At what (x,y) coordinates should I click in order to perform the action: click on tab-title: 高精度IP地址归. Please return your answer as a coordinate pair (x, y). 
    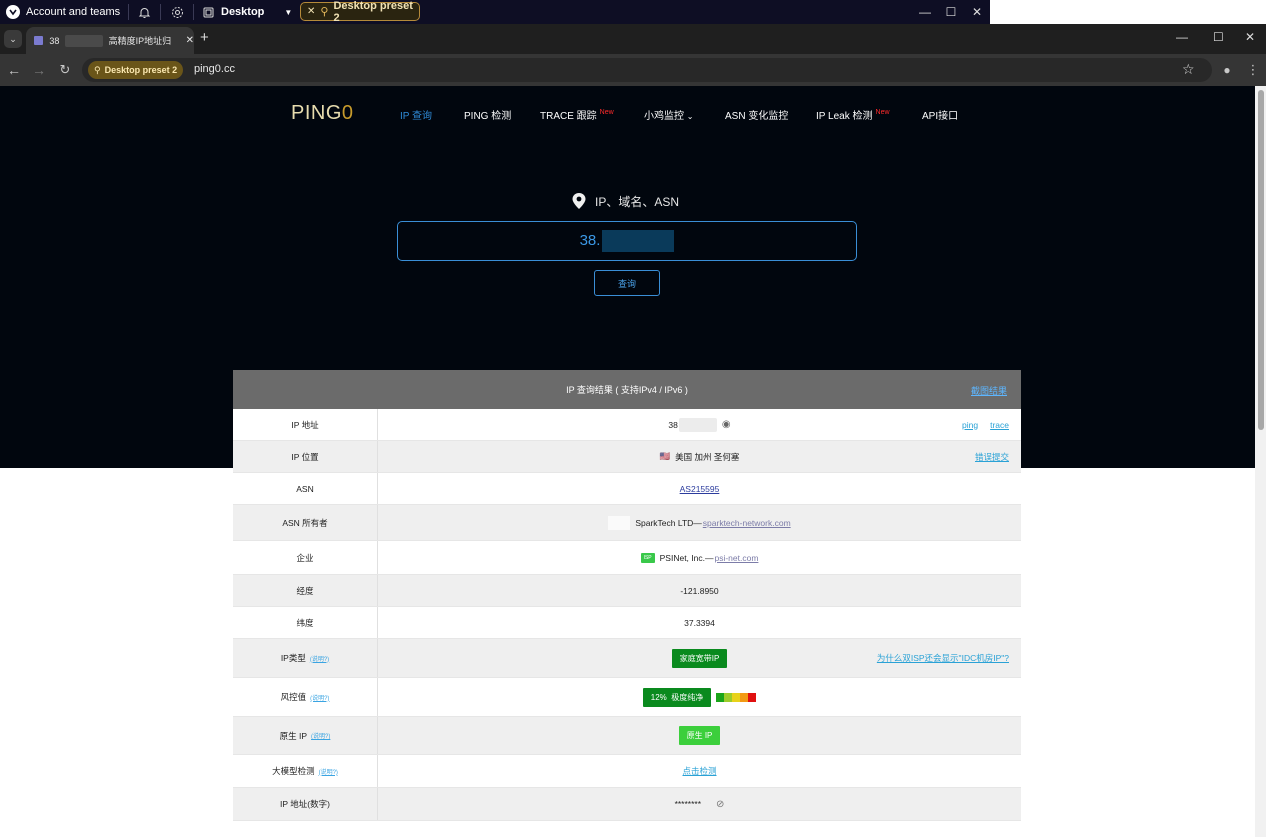
    Looking at the image, I should click on (140, 41).